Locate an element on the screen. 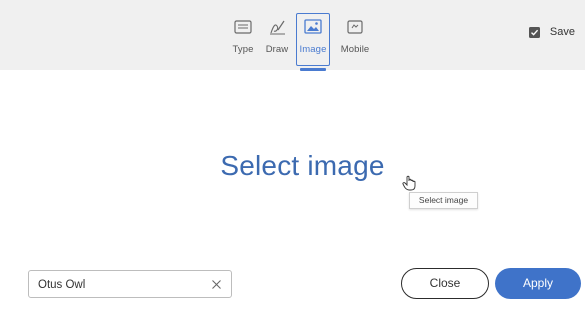 Image resolution: width=585 pixels, height=309 pixels. checkbox-checked-icon is located at coordinates (534, 32).